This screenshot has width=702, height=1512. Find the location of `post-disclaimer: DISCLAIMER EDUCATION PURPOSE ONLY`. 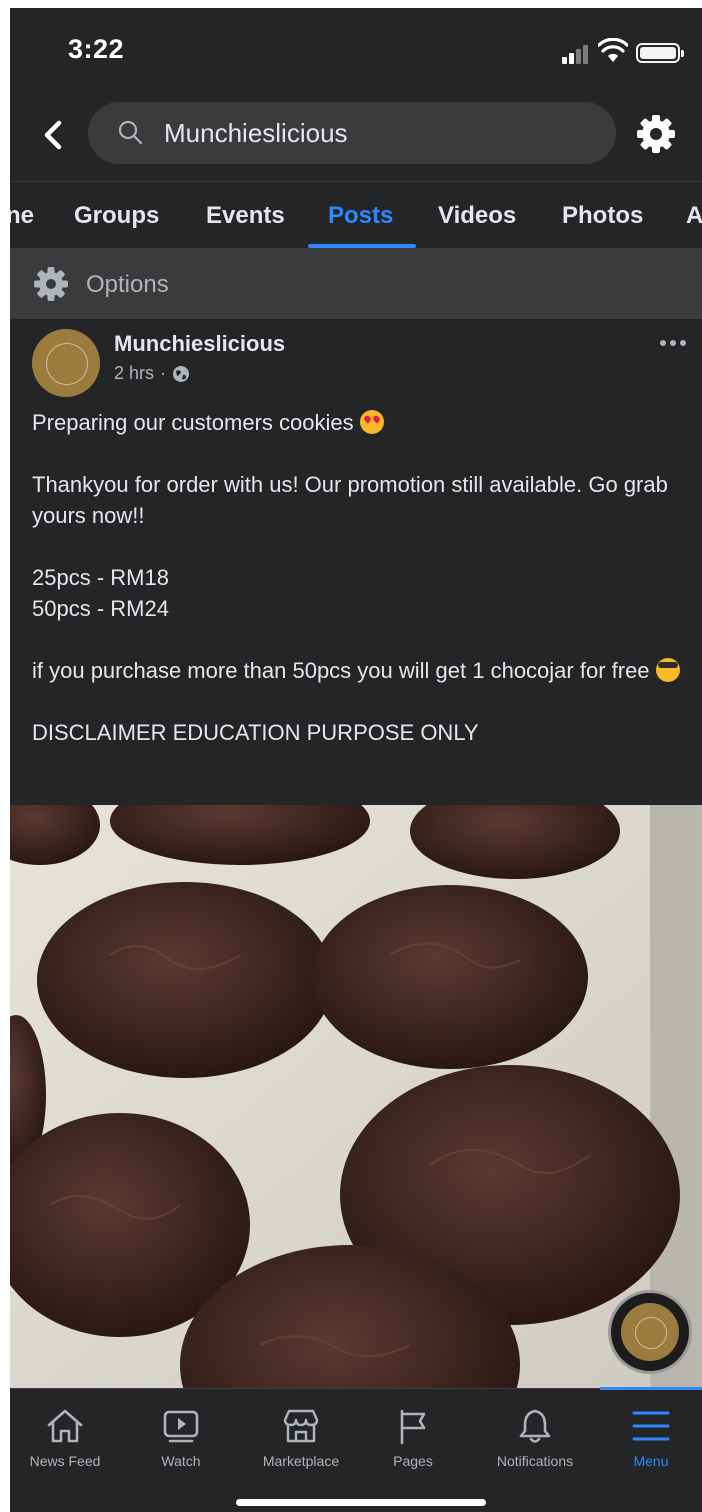

post-disclaimer: DISCLAIMER EDUCATION PURPOSE ONLY is located at coordinates (255, 732).